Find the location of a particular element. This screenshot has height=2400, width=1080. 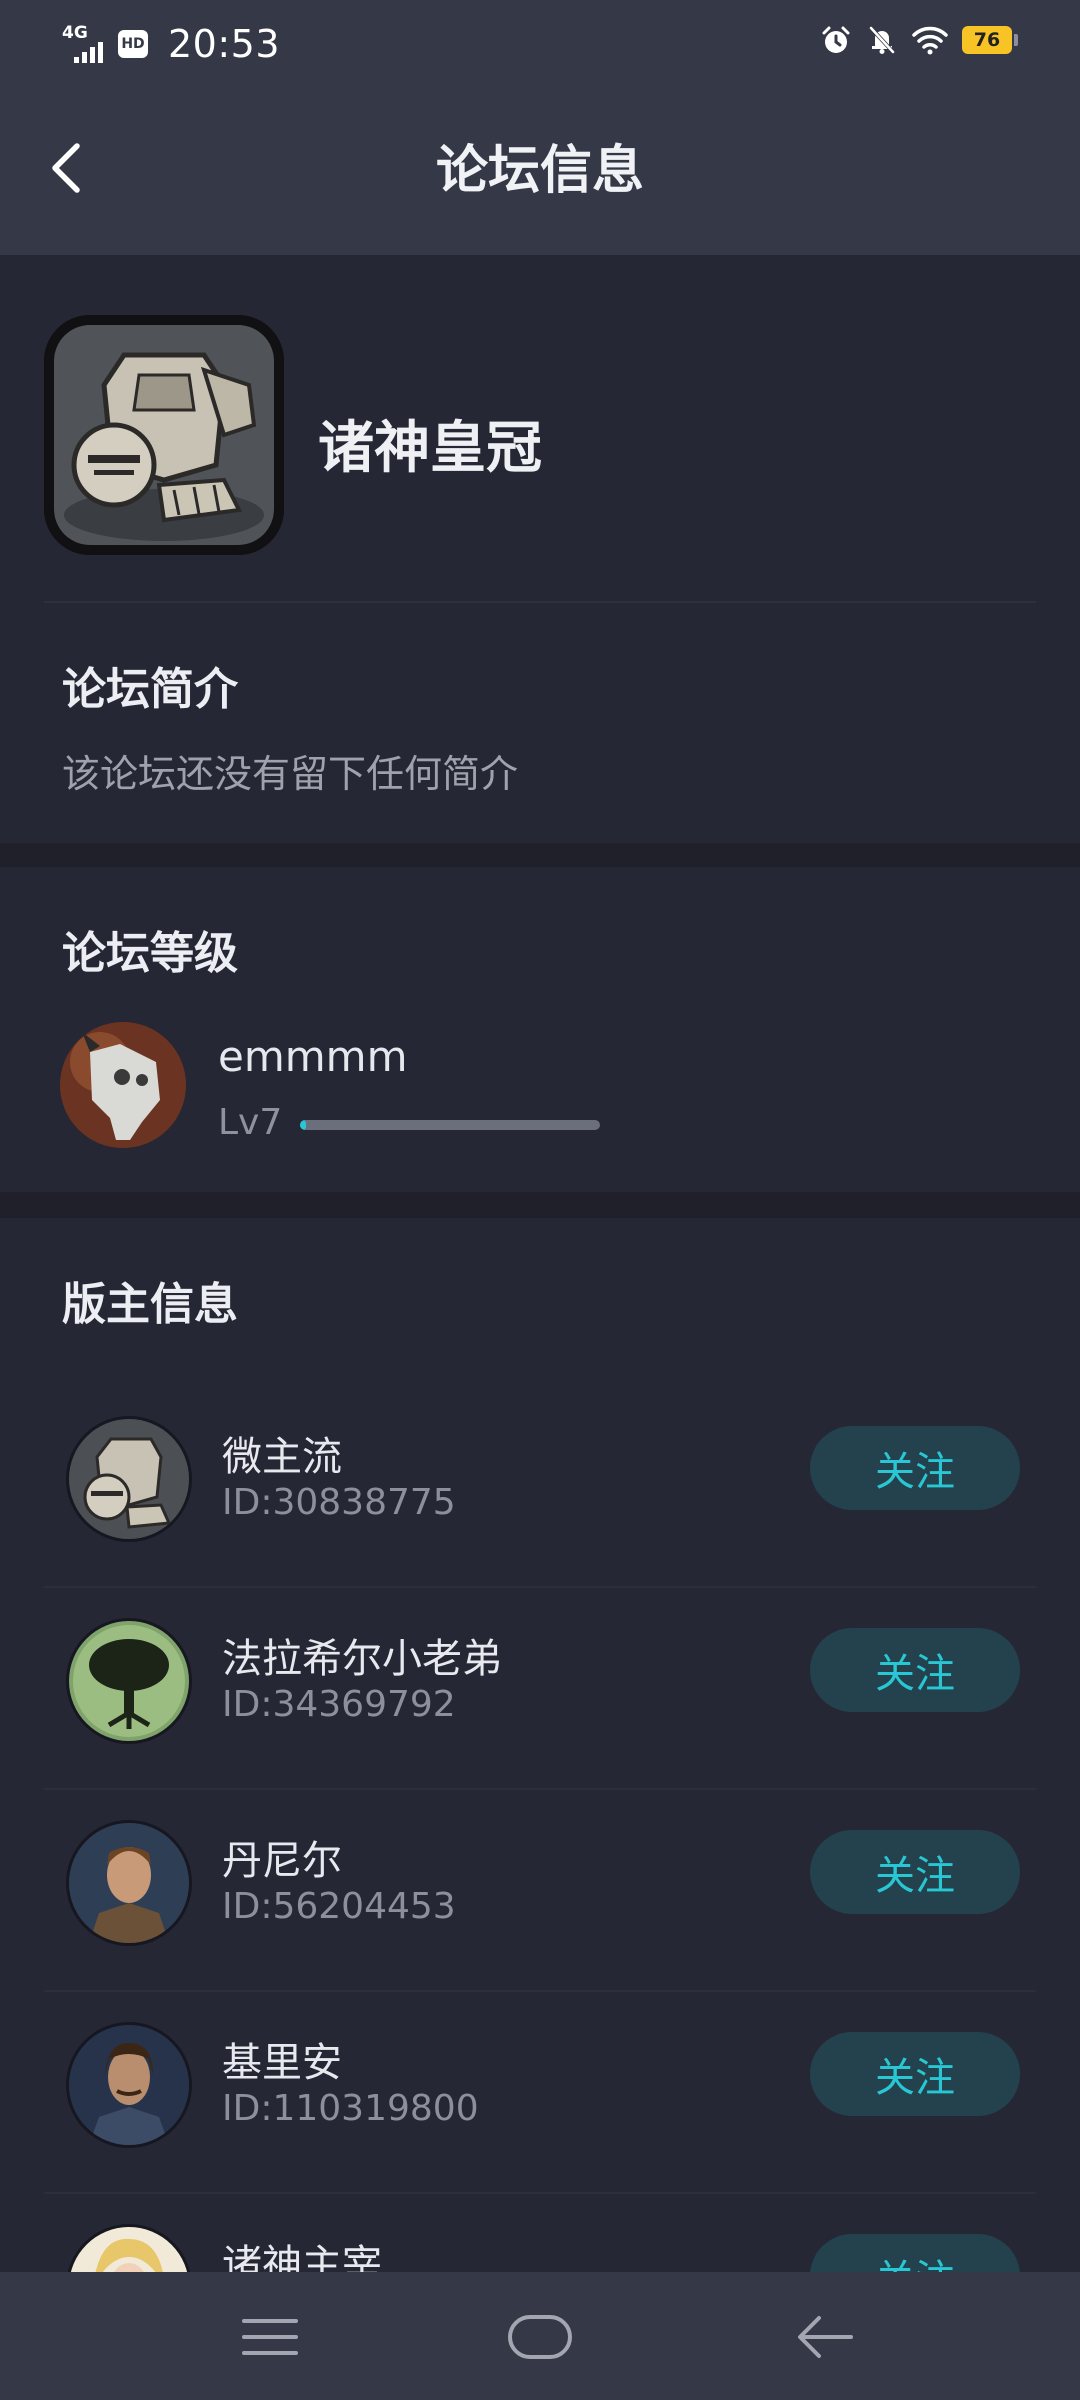

system-nav-bar is located at coordinates (540, 2336).